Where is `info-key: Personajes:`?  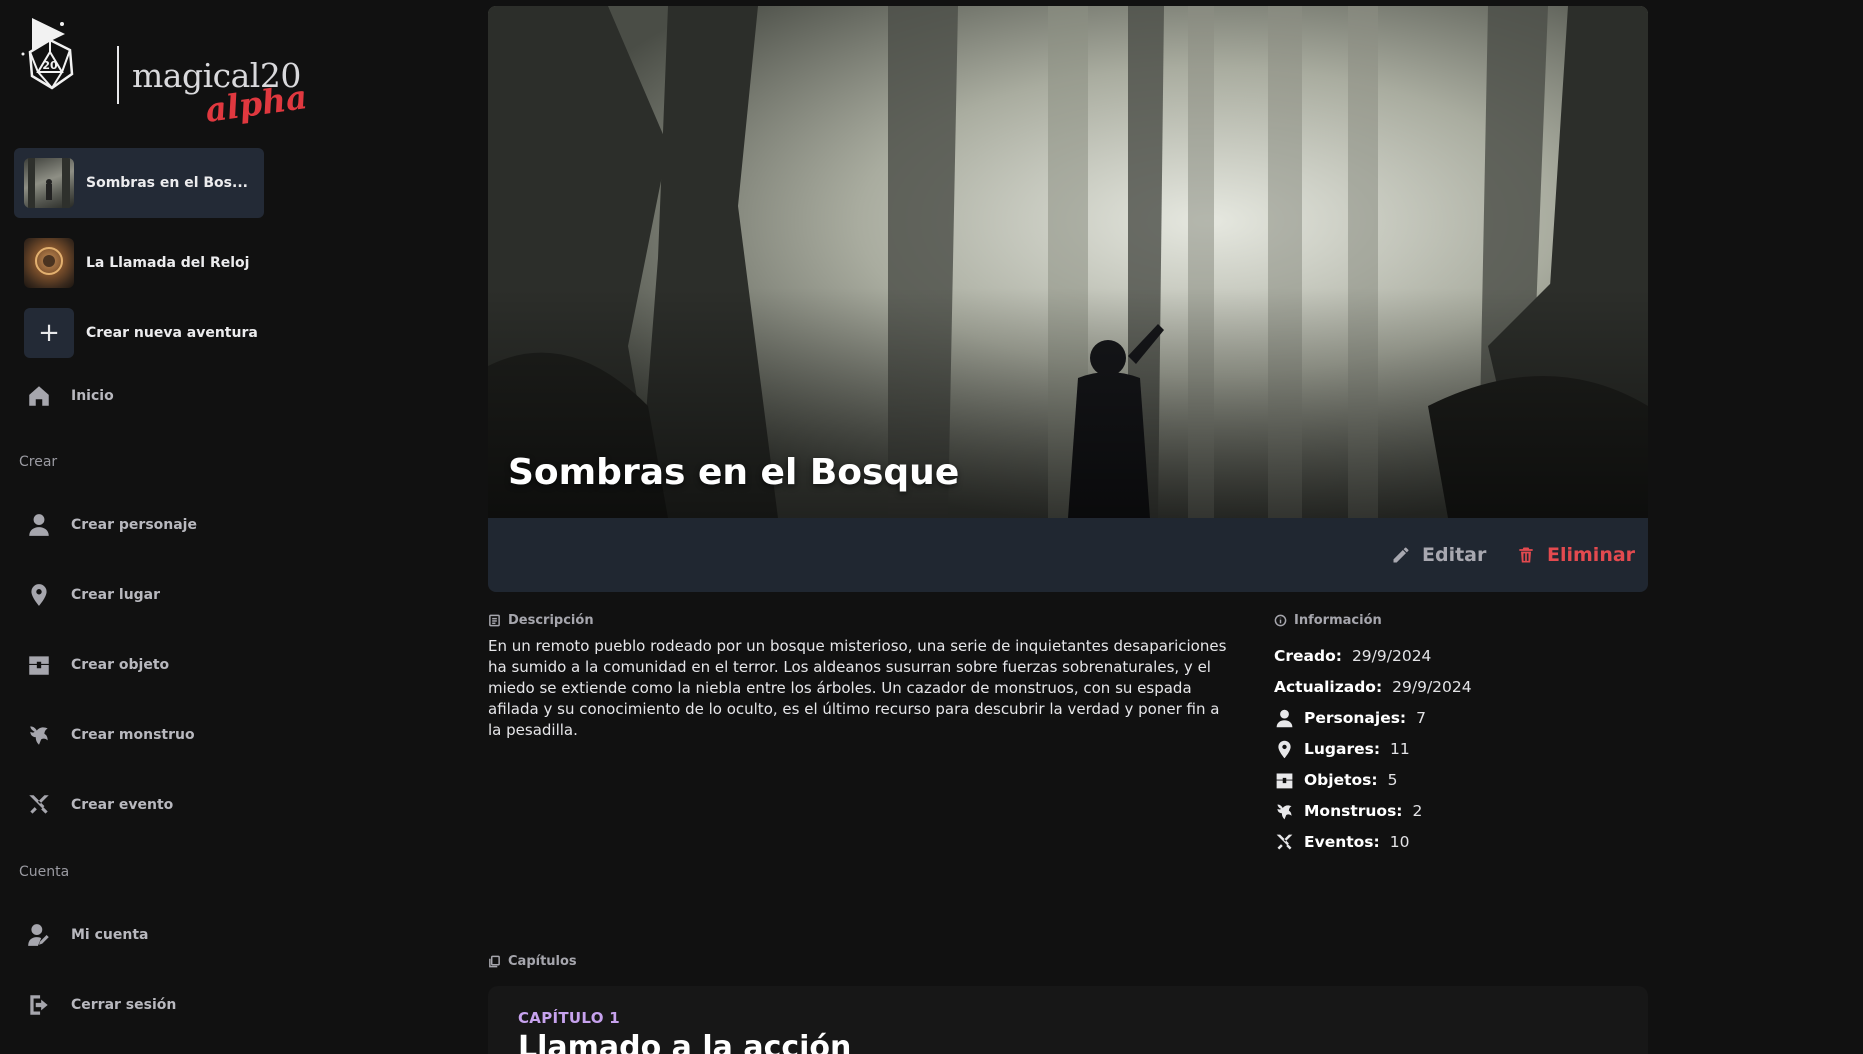
info-key: Personajes: is located at coordinates (1355, 718).